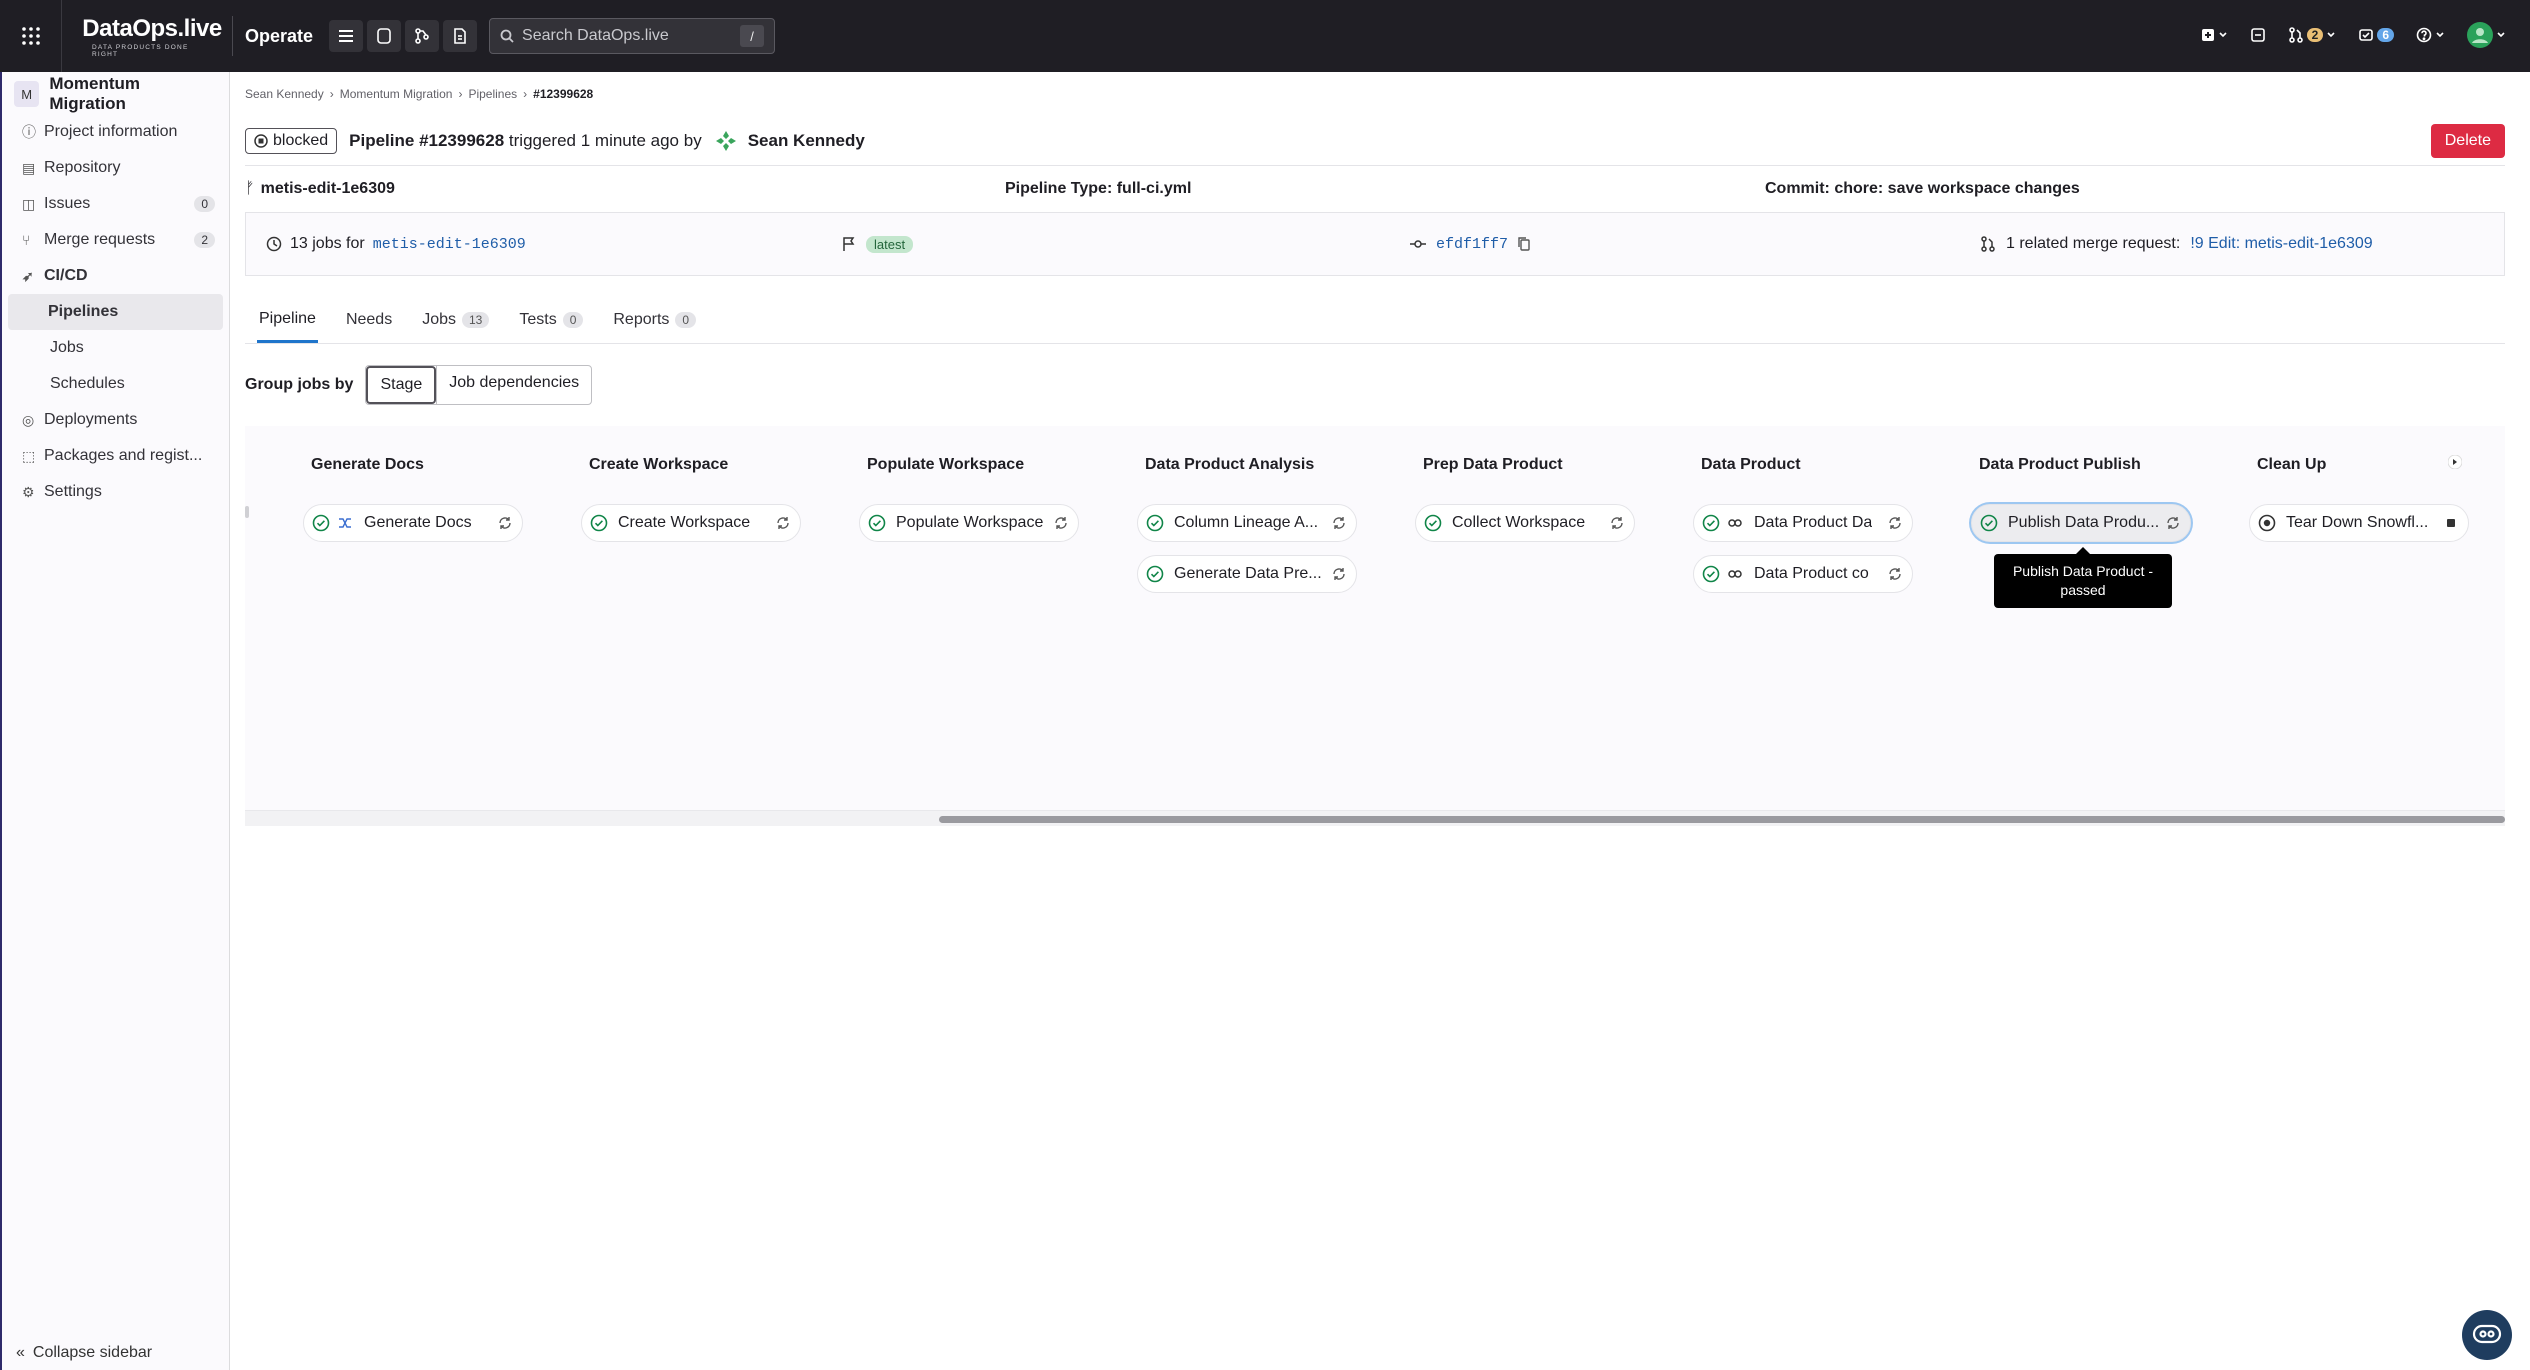 Image resolution: width=2530 pixels, height=1370 pixels. Describe the element at coordinates (232, 36) in the screenshot. I see `divider` at that location.